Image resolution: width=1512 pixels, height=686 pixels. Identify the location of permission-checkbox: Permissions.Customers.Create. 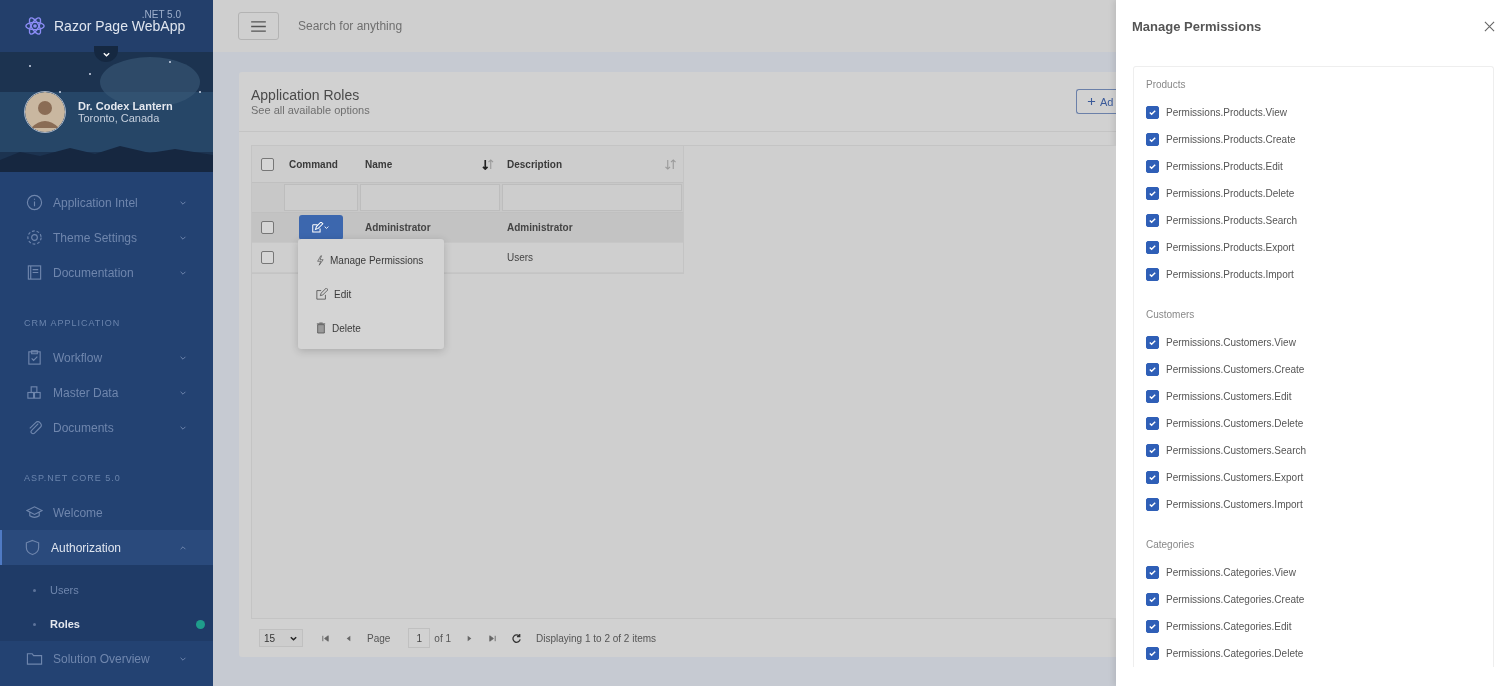
(1313, 369).